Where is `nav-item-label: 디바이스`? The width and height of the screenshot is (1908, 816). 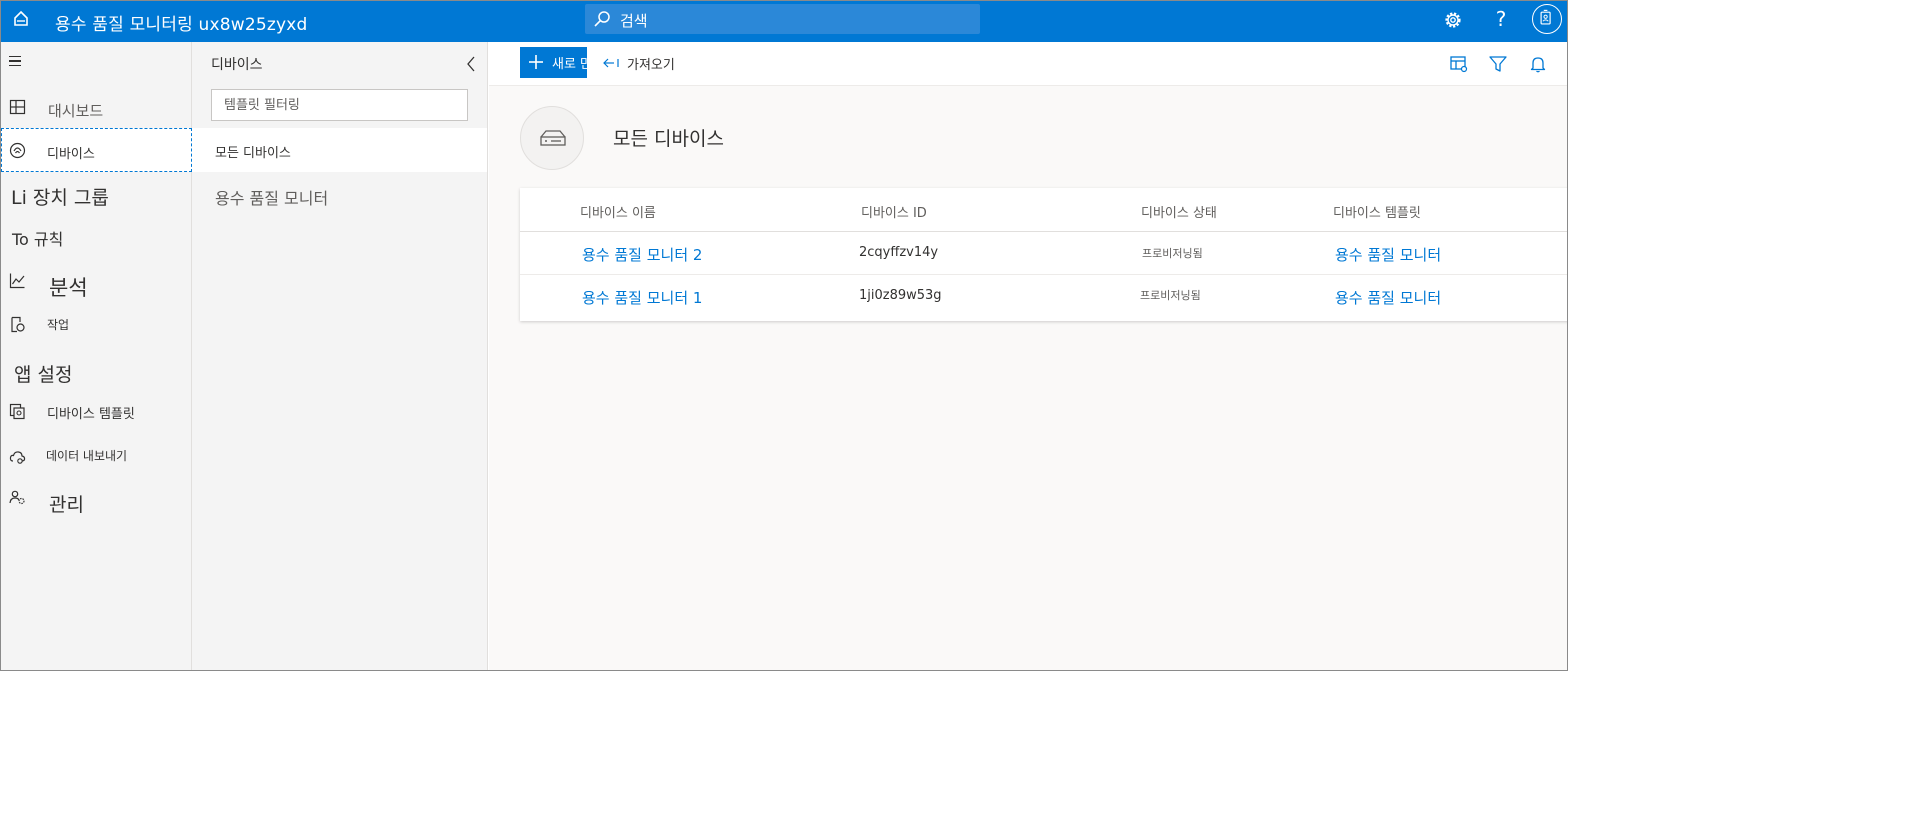 nav-item-label: 디바이스 is located at coordinates (71, 154).